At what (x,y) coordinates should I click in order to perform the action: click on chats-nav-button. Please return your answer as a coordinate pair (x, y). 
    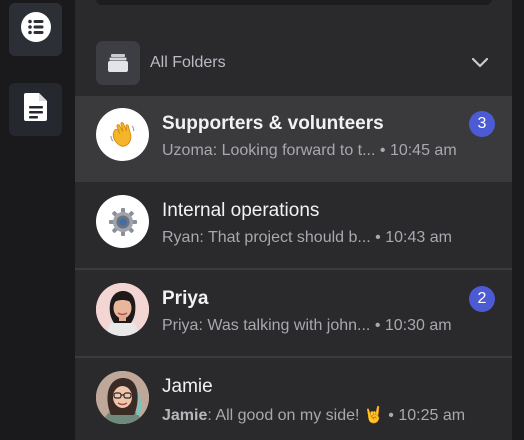
    Looking at the image, I should click on (35, 29).